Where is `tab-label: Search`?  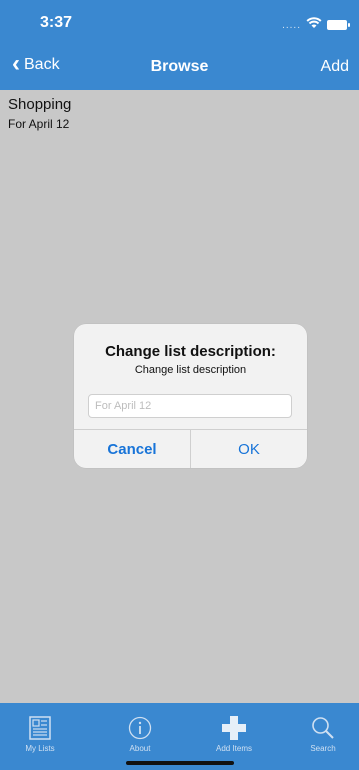 tab-label: Search is located at coordinates (323, 748).